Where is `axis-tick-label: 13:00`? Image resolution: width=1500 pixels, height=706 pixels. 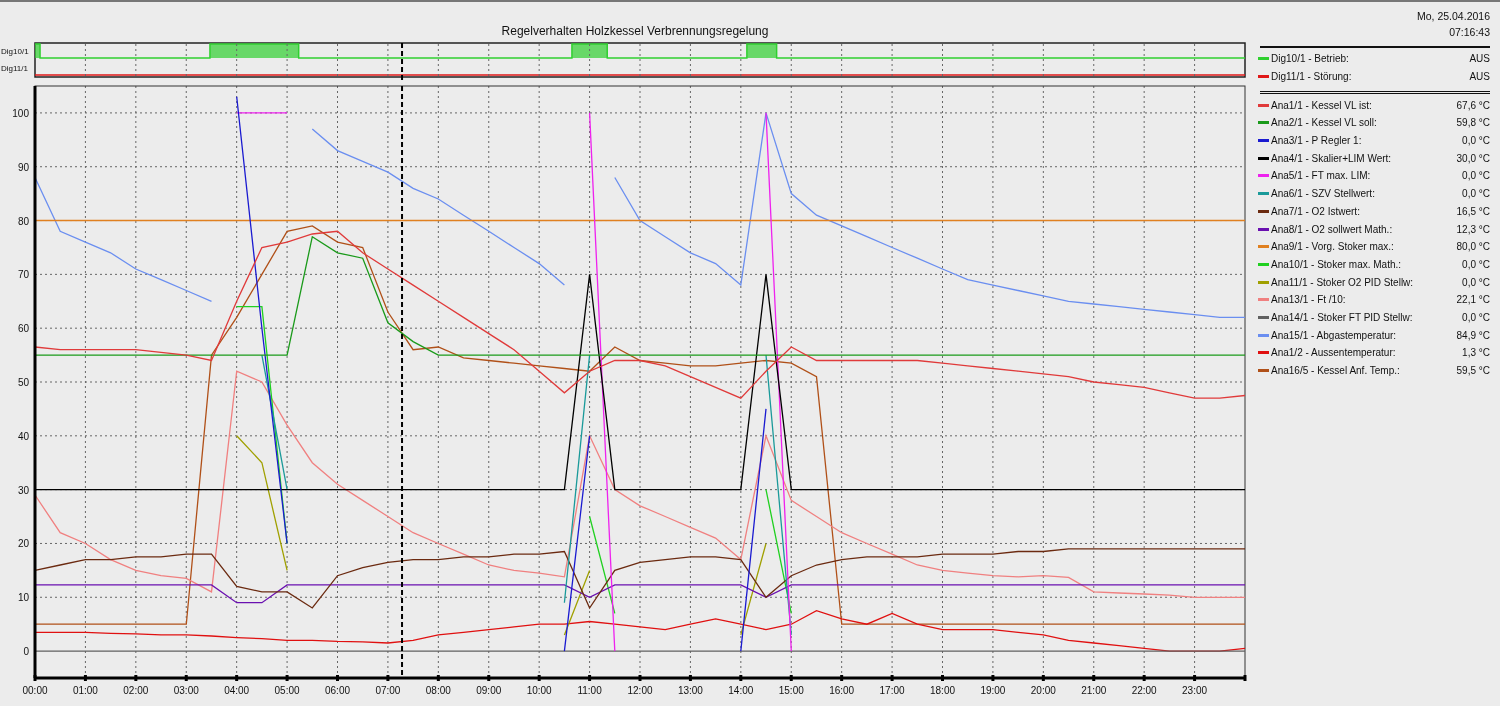
axis-tick-label: 13:00 is located at coordinates (690, 690).